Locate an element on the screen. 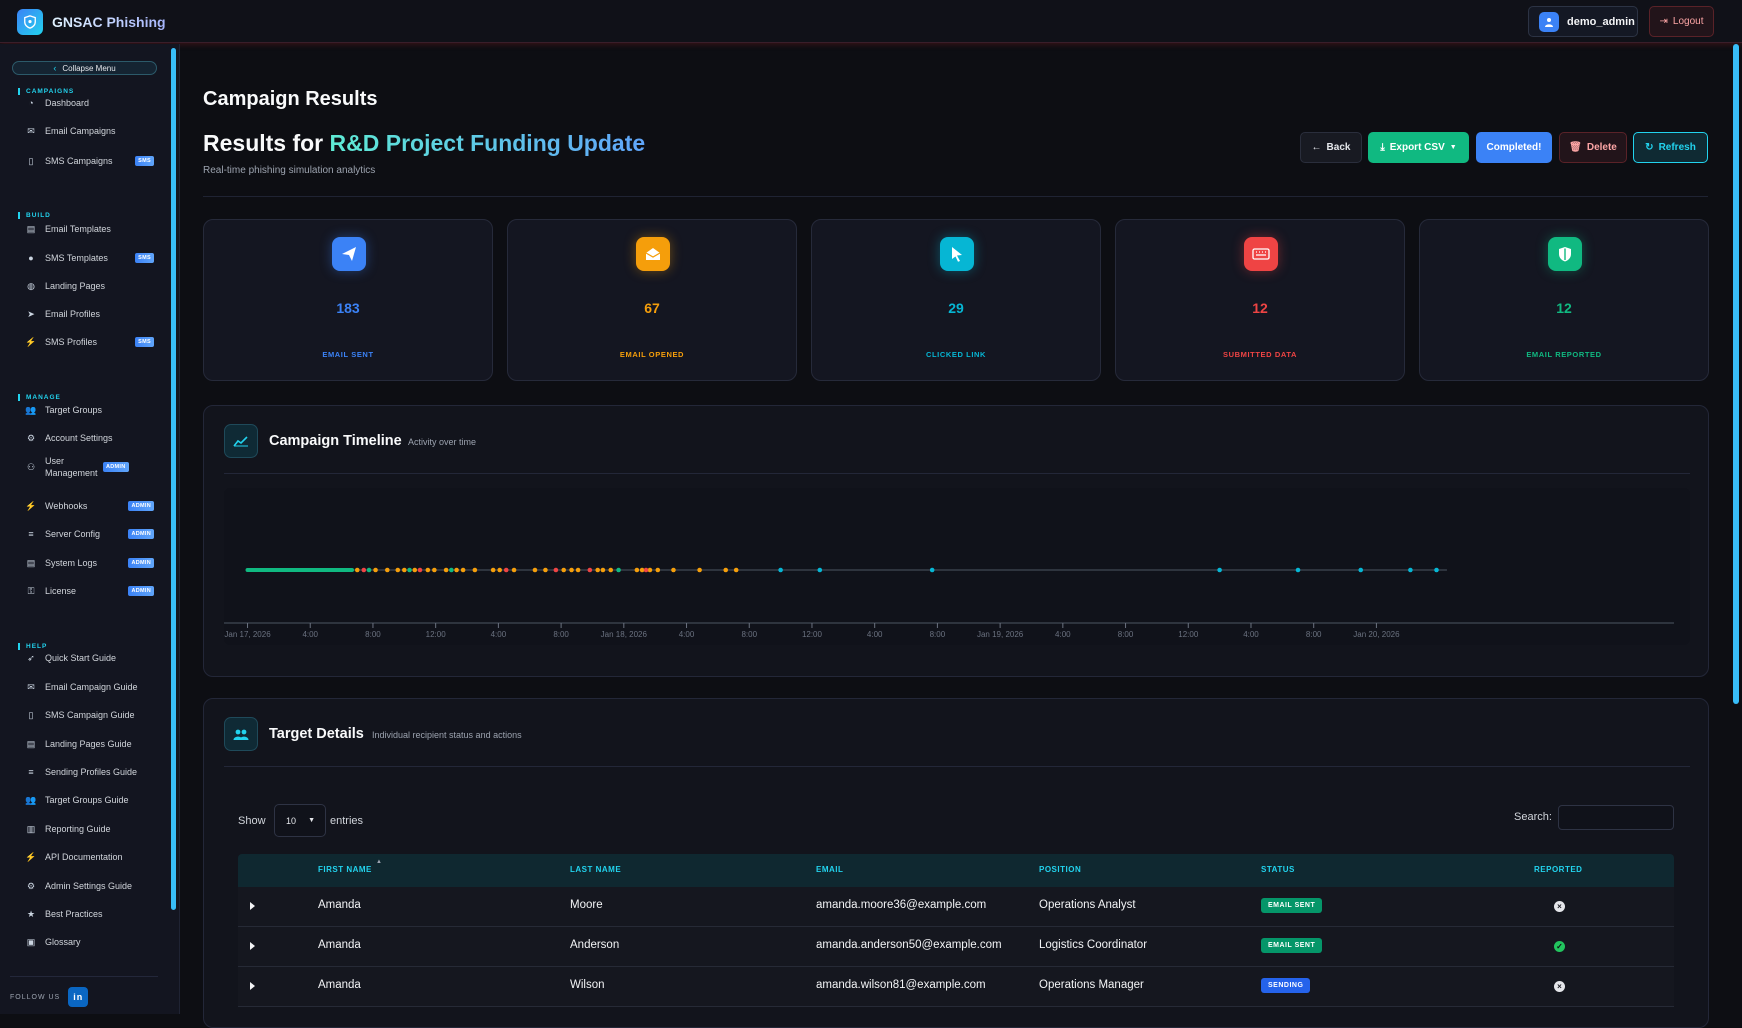 Image resolution: width=1742 pixels, height=1028 pixels. user-menu-button: demo_admin is located at coordinates (1583, 21).